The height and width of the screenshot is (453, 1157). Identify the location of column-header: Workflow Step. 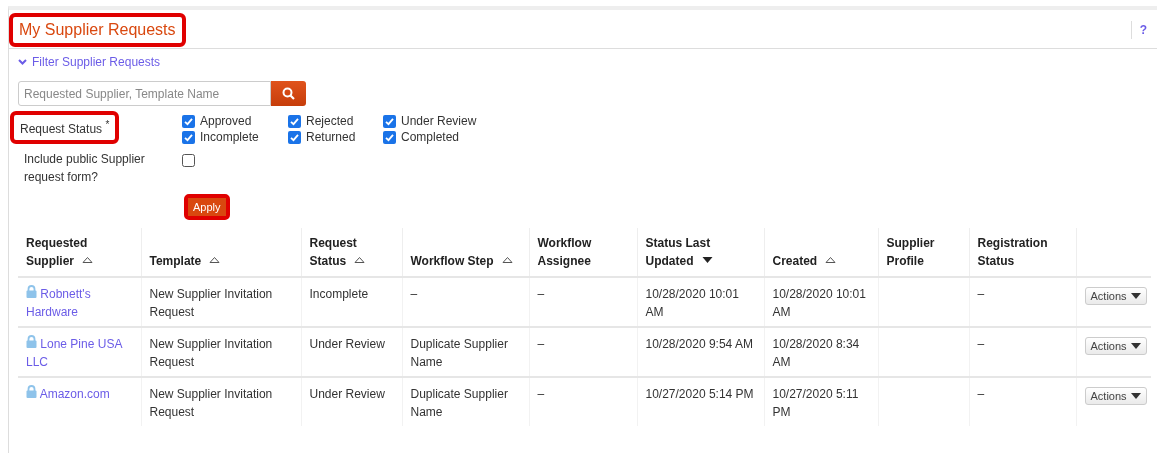
(465, 252).